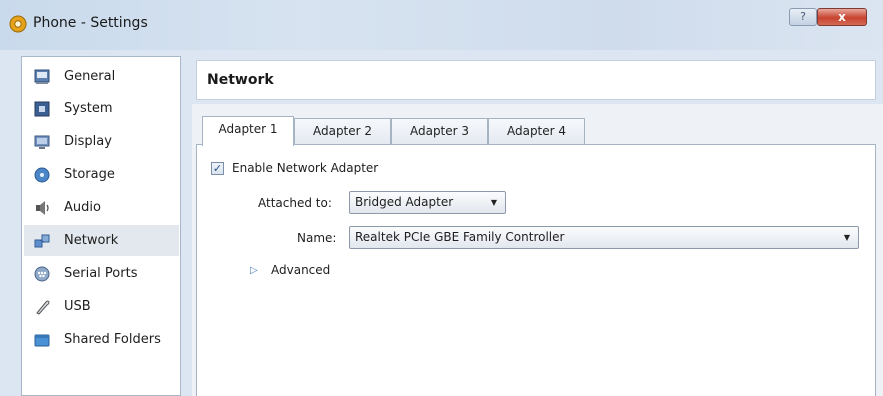 Image resolution: width=883 pixels, height=396 pixels. Describe the element at coordinates (88, 108) in the screenshot. I see `sidebar-item-label: System` at that location.